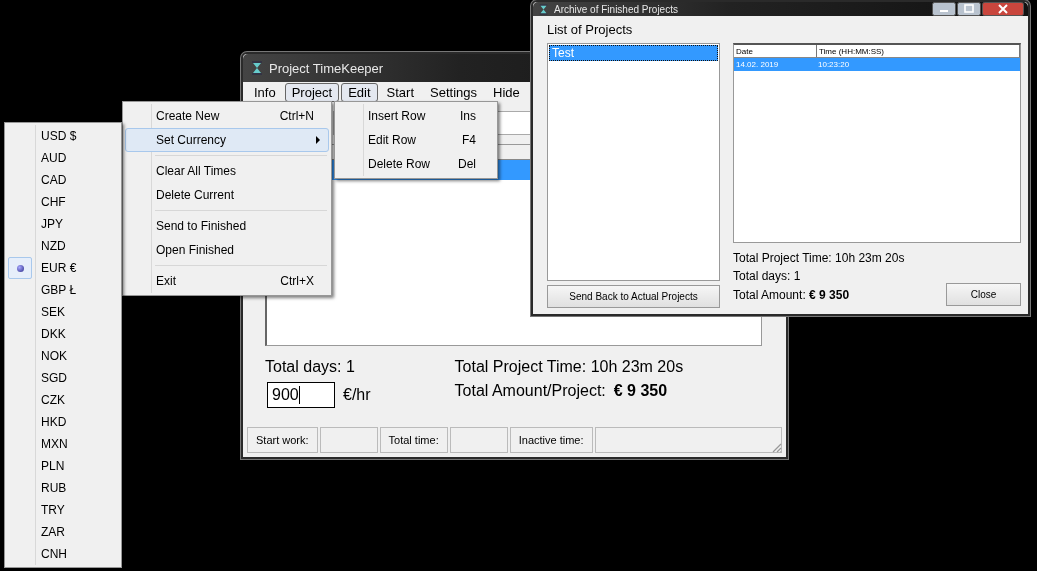  I want to click on window-title: Archive of Finished Projects, so click(616, 9).